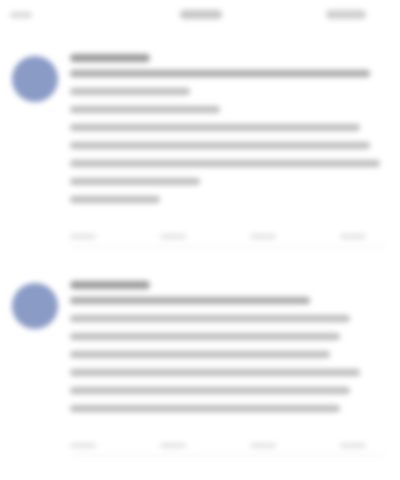 This screenshot has height=480, width=400. I want to click on top-navigation-bar, so click(200, 15).